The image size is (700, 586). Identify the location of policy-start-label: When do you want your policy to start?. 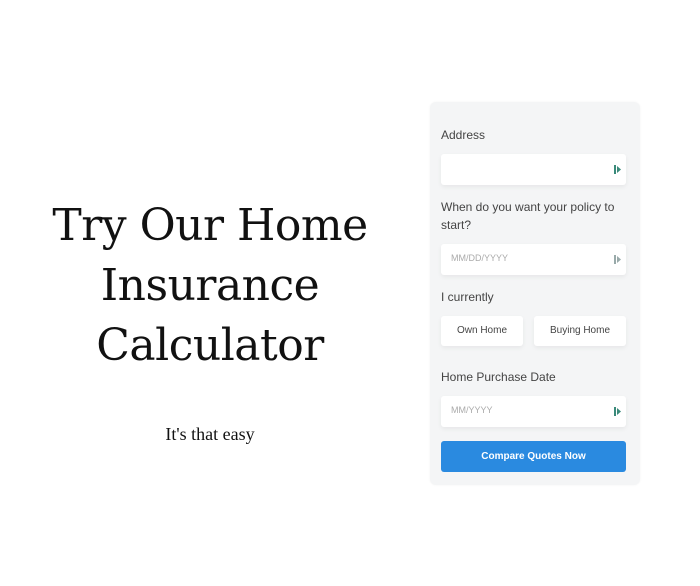
(528, 216).